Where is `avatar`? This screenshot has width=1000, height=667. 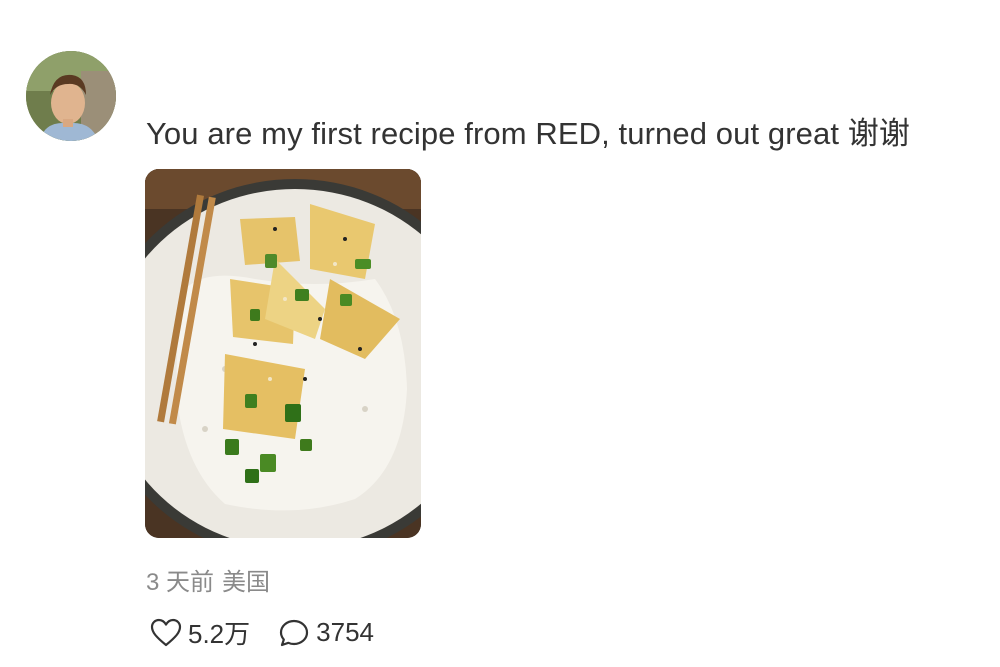 avatar is located at coordinates (71, 96).